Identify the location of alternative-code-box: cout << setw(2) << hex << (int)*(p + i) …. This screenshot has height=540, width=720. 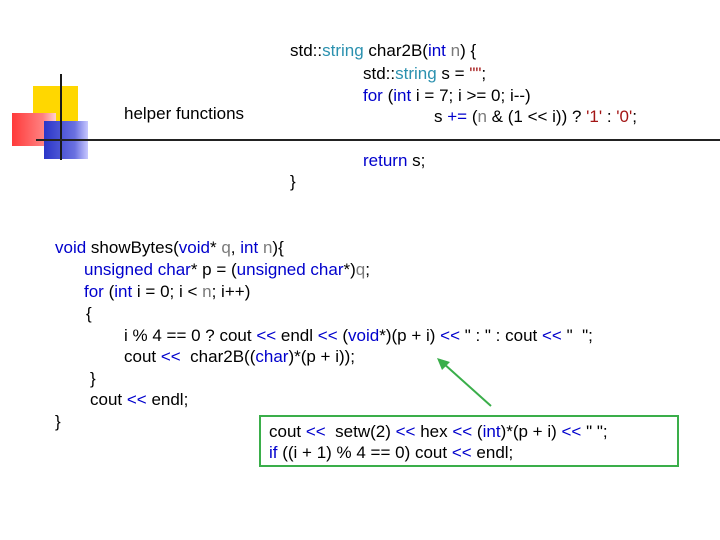
(469, 441).